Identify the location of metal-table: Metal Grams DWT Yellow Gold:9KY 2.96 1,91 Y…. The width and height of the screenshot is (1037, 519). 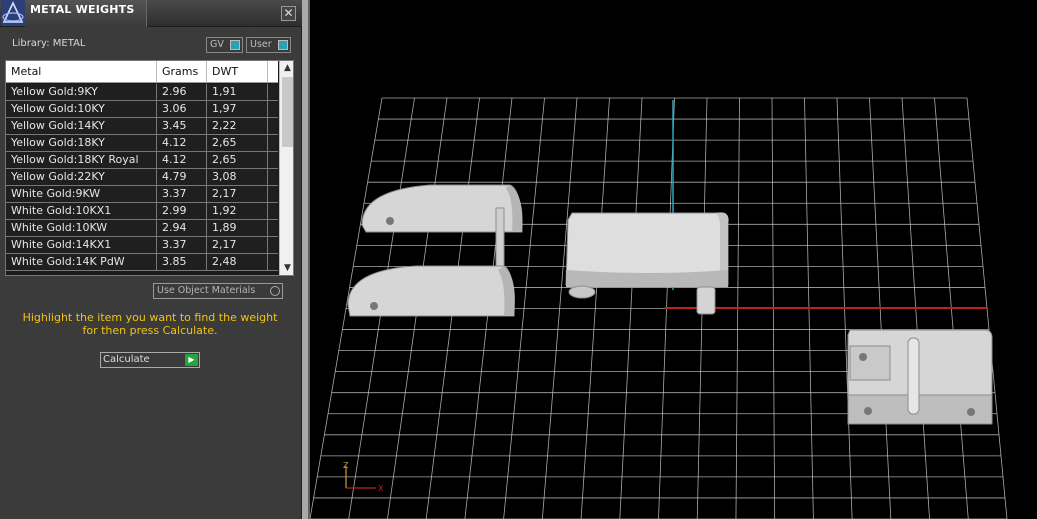
(149, 168).